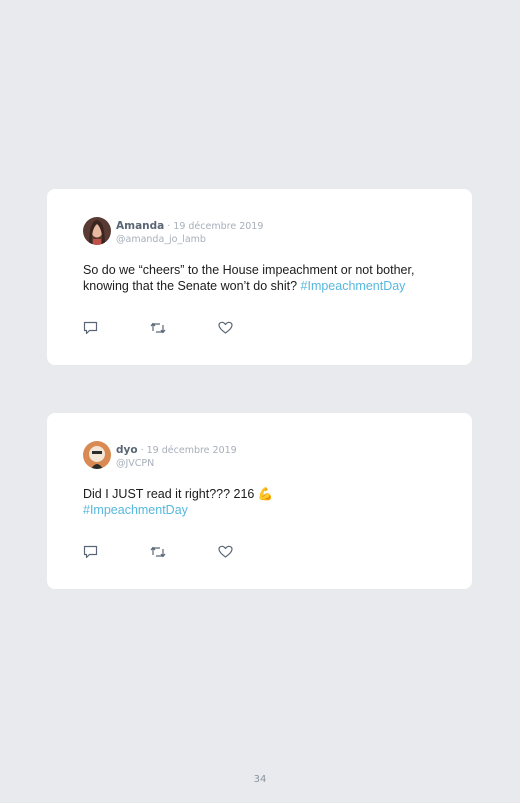 The image size is (520, 803). I want to click on author-handle: @amanda_jo_lamb, so click(189, 239).